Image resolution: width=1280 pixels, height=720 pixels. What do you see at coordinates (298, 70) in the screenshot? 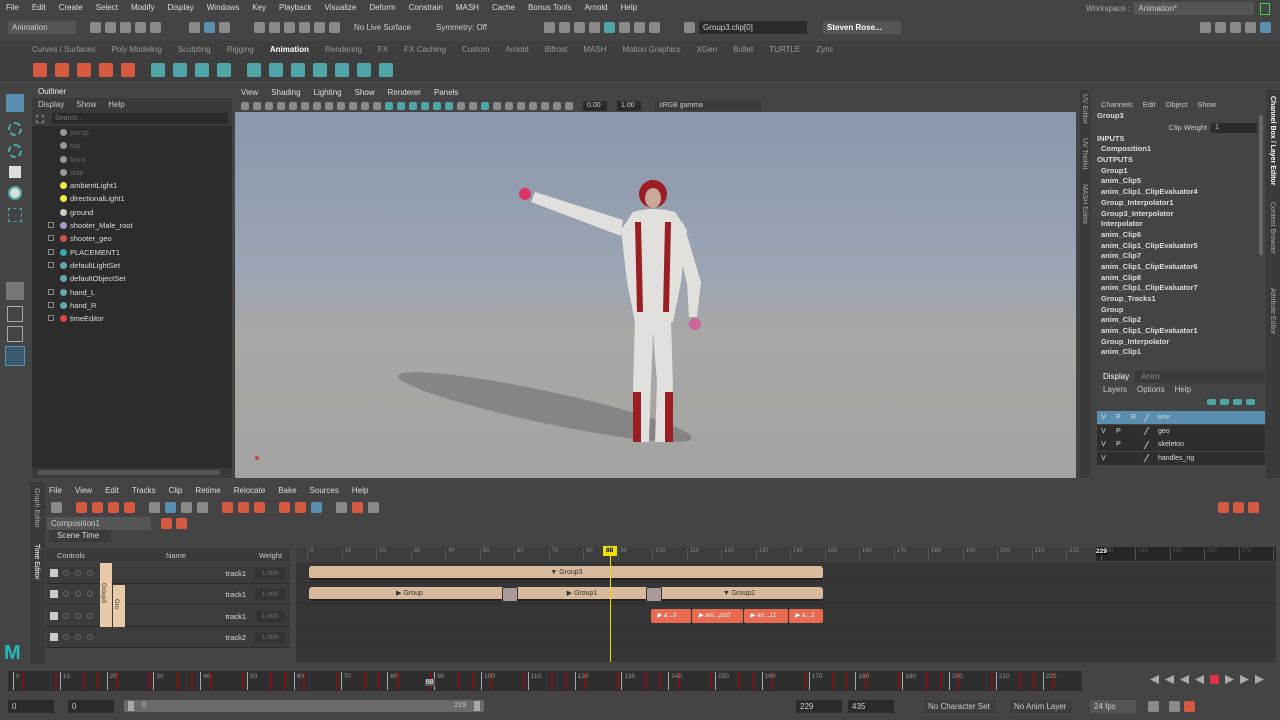
I see `unghost-icon` at bounding box center [298, 70].